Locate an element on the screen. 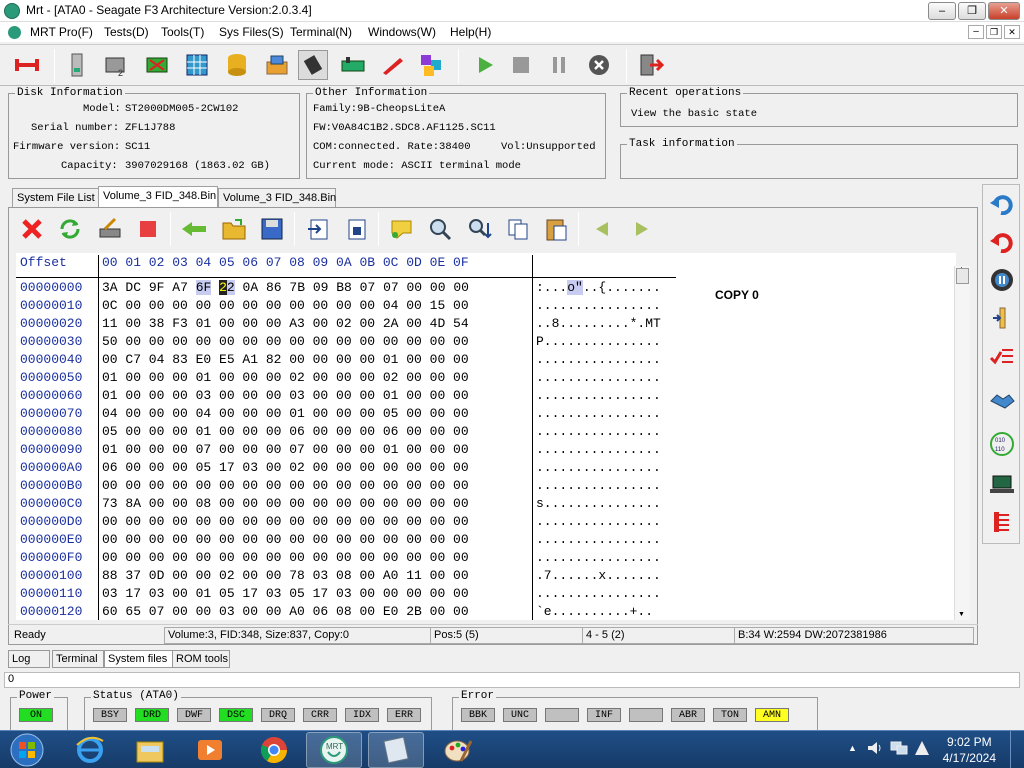 This screenshot has height=768, width=1024. board-icon is located at coordinates (353, 65).